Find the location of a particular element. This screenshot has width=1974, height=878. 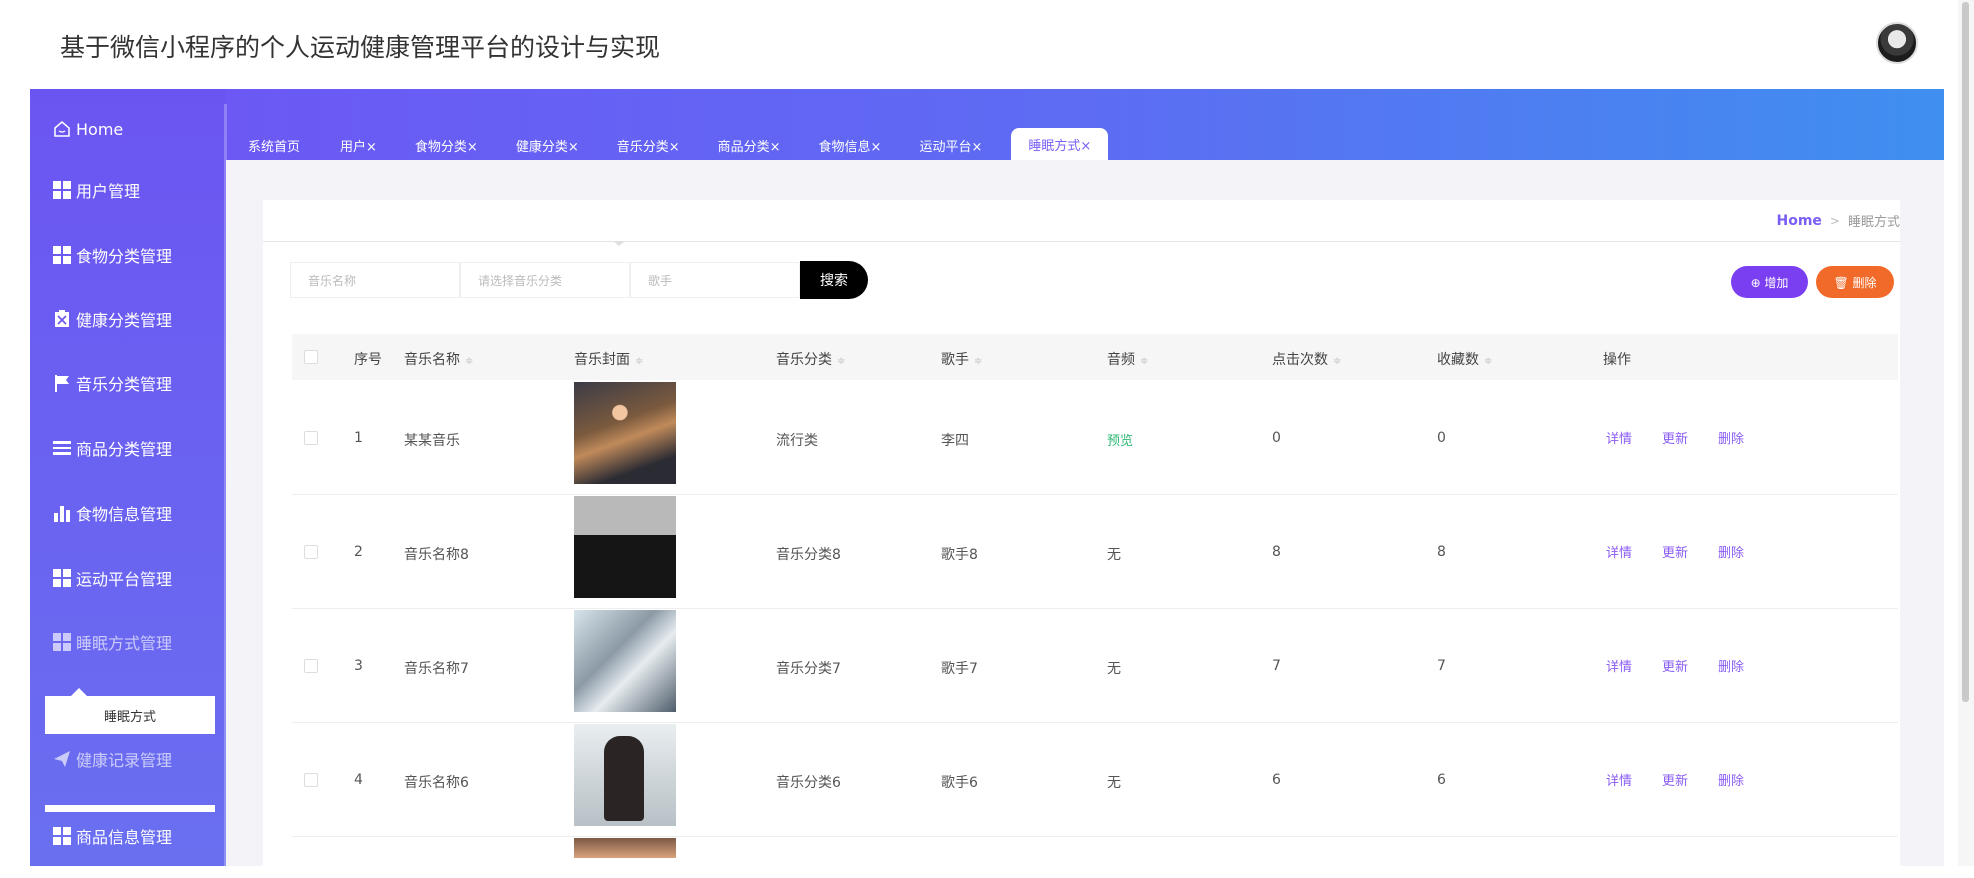

column-header: 音频 ≑ is located at coordinates (1127, 359).